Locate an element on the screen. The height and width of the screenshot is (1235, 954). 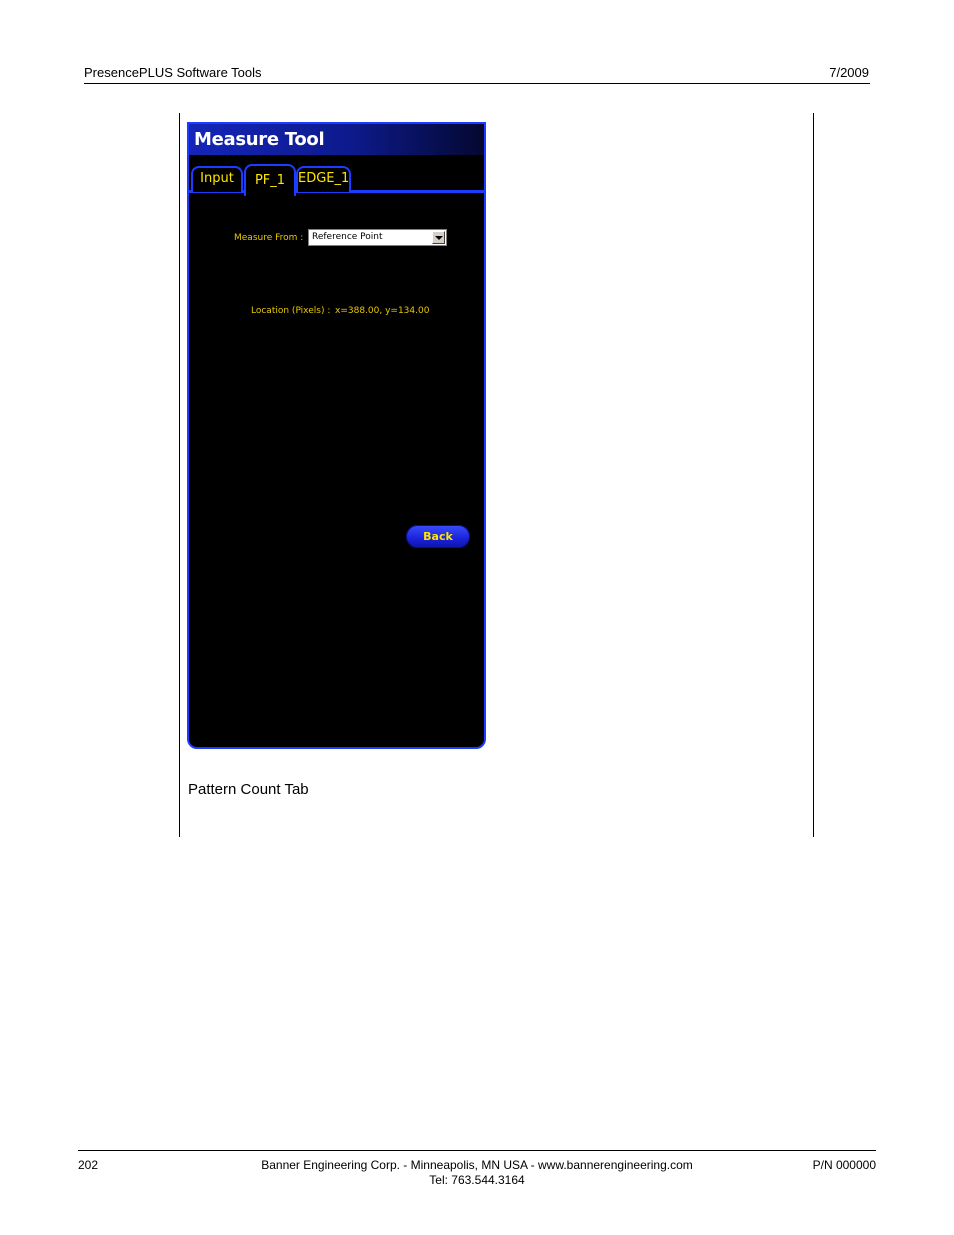
measure-from-label: Measure From : is located at coordinates (269, 238).